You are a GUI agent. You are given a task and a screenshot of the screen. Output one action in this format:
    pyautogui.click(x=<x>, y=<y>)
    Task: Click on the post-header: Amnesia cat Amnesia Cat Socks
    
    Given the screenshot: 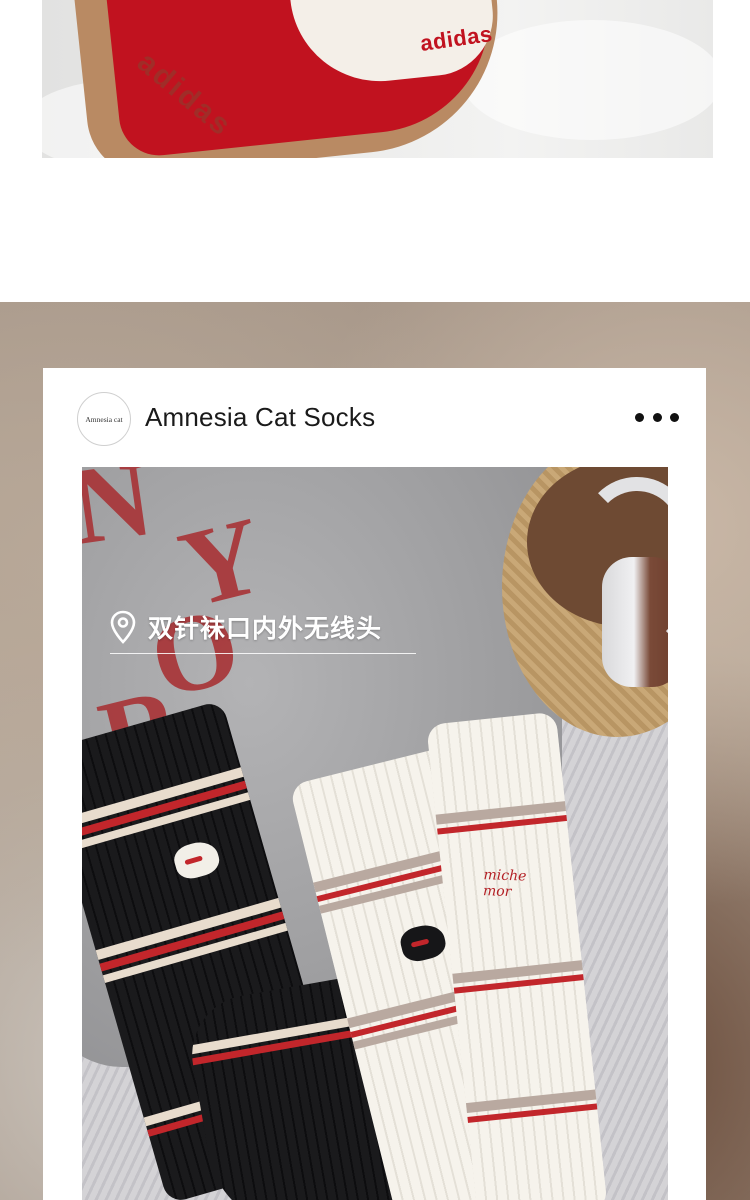 What is the action you would take?
    pyautogui.click(x=374, y=418)
    